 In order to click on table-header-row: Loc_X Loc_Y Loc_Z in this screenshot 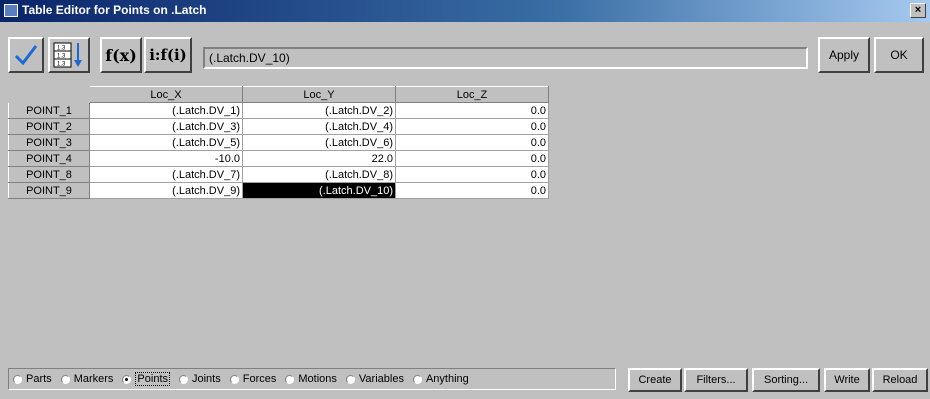, I will do `click(278, 94)`.